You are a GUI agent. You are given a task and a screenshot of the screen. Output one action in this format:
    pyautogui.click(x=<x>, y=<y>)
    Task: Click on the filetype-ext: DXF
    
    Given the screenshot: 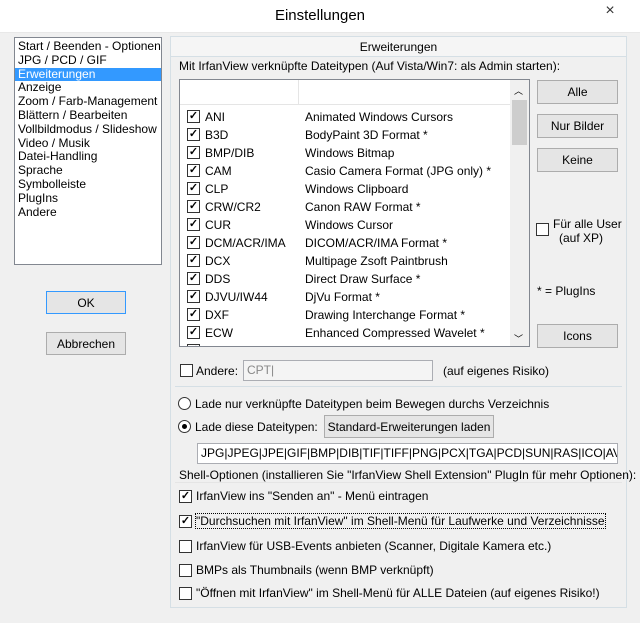 What is the action you would take?
    pyautogui.click(x=217, y=315)
    